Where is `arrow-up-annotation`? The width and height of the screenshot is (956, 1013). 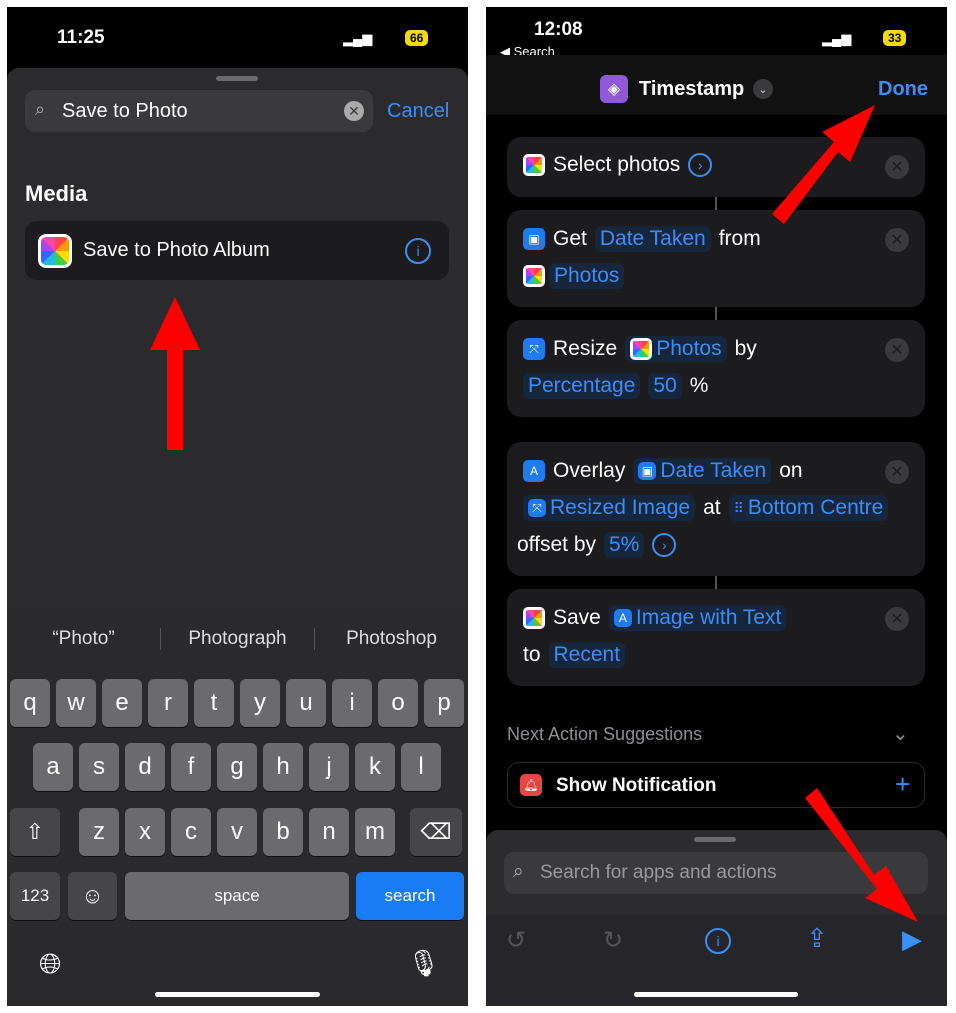 arrow-up-annotation is located at coordinates (175, 373).